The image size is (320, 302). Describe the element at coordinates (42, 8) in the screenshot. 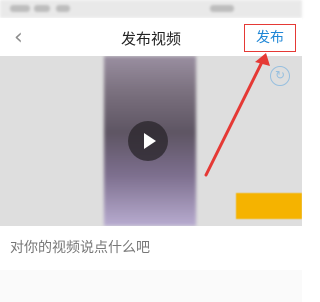

I see `status-wifi-icon` at that location.